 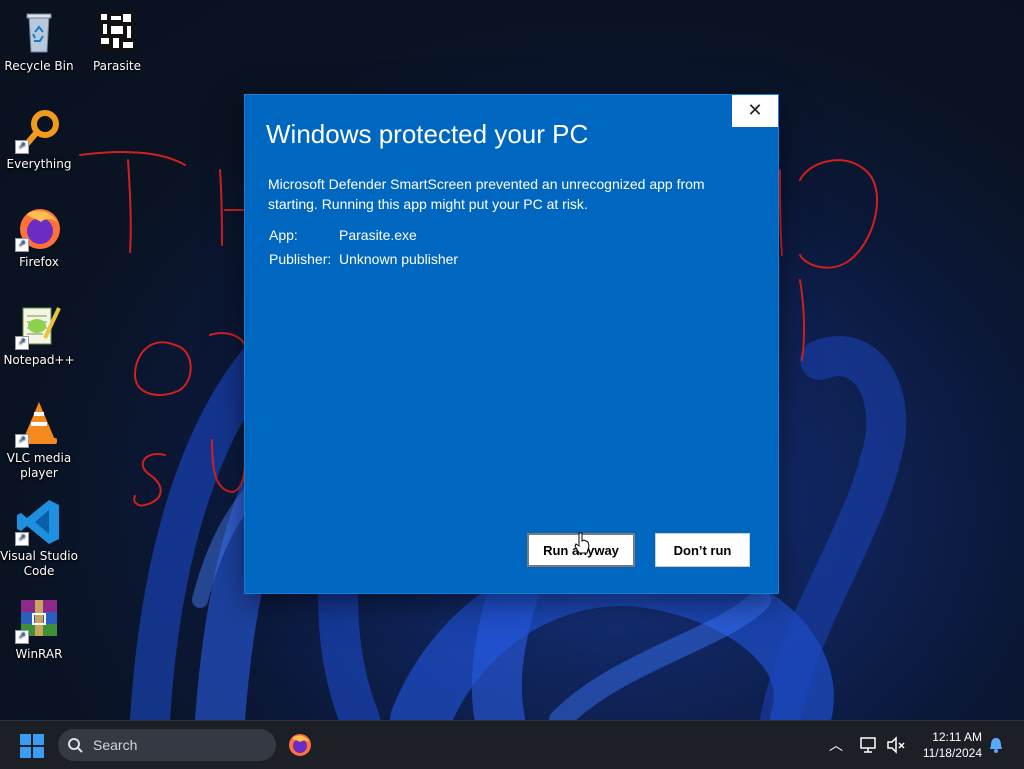 I want to click on network-icon, so click(x=870, y=745).